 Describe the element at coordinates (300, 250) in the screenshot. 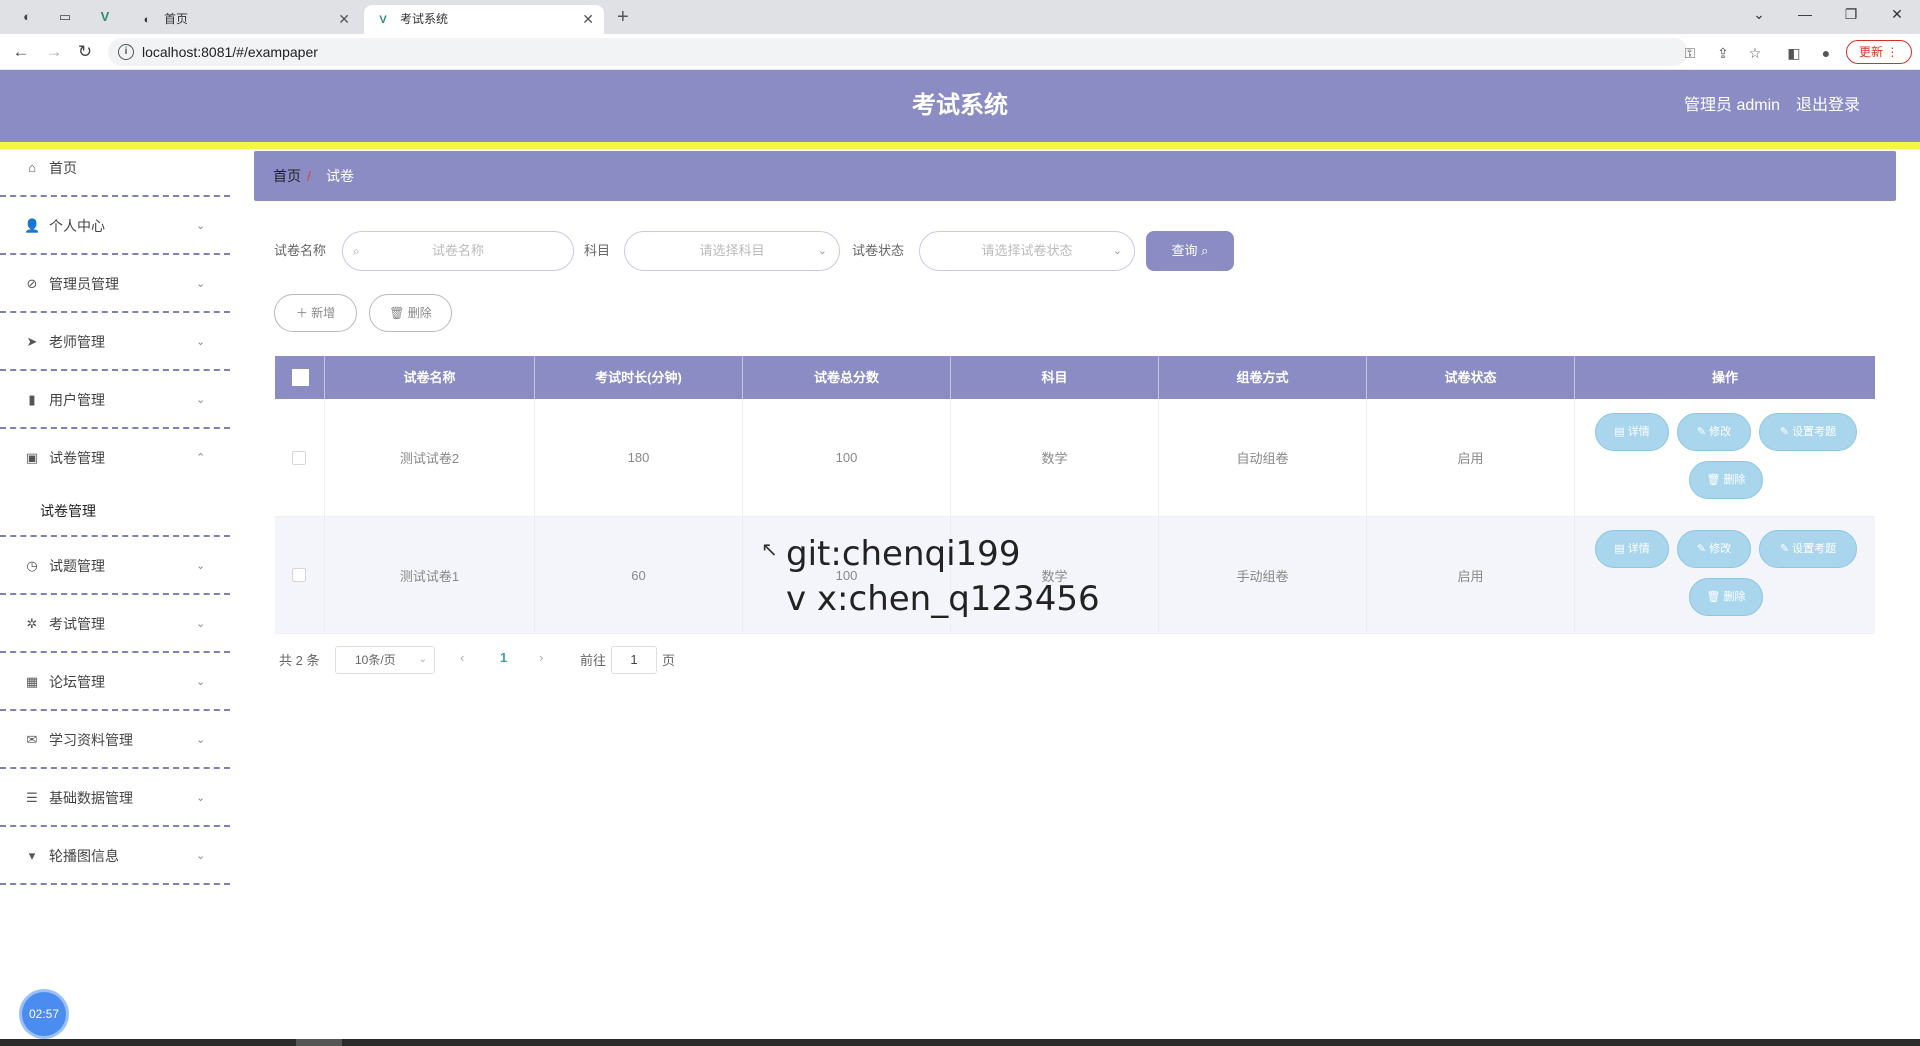

I see `name-label: 试卷名称` at that location.